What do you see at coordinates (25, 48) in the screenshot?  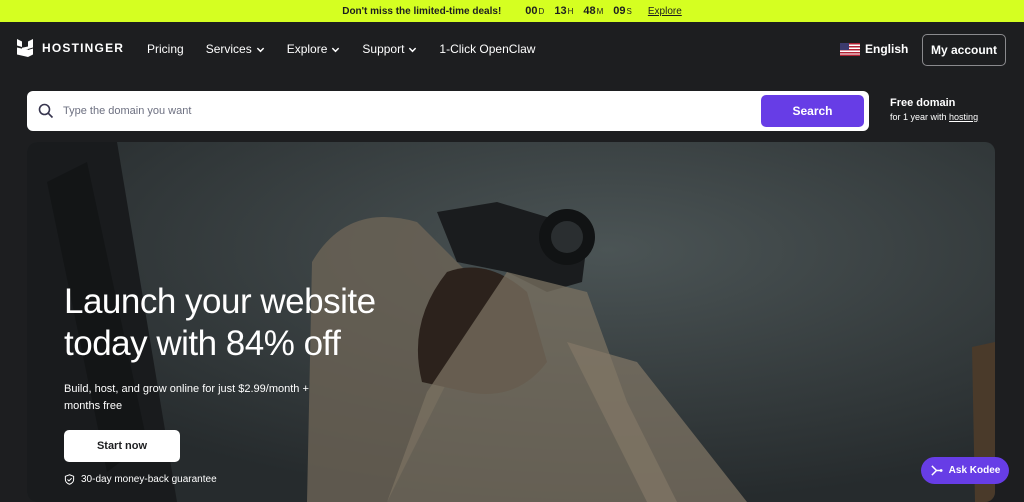 I see `hostinger-logo-icon` at bounding box center [25, 48].